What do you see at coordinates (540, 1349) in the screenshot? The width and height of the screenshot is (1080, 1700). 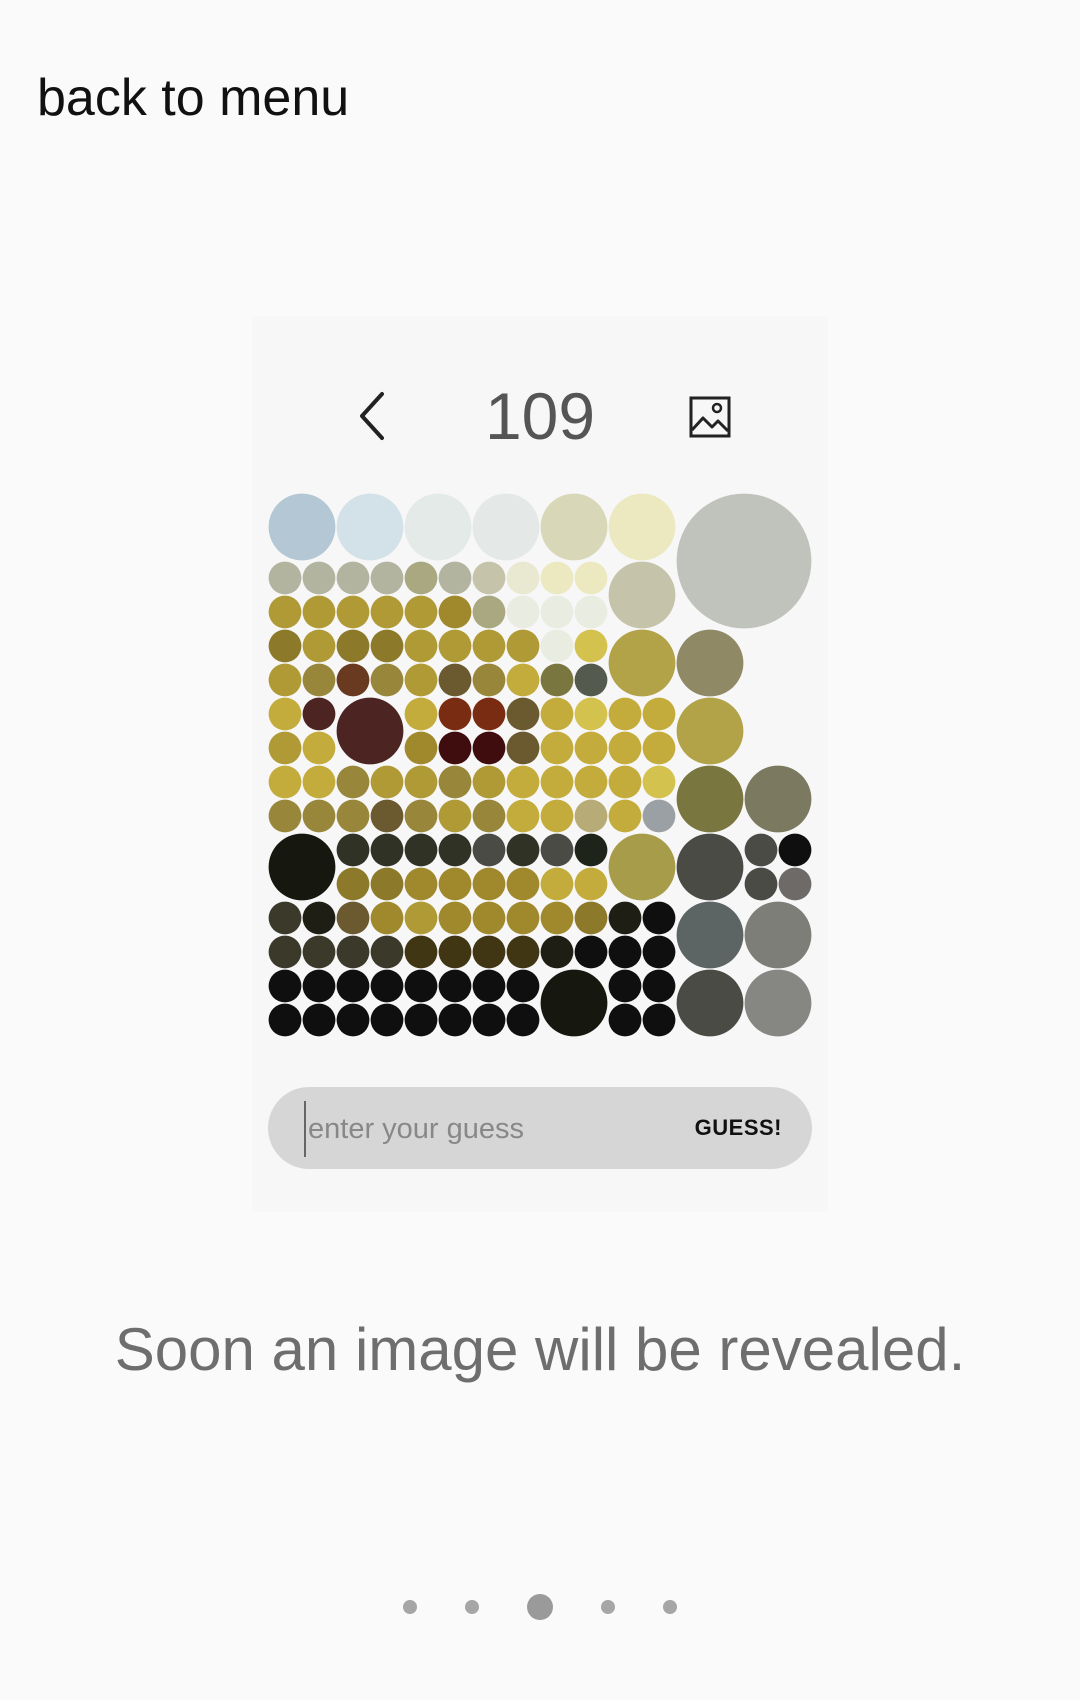 I see `reveal-message: Soon an image will be revealed.` at bounding box center [540, 1349].